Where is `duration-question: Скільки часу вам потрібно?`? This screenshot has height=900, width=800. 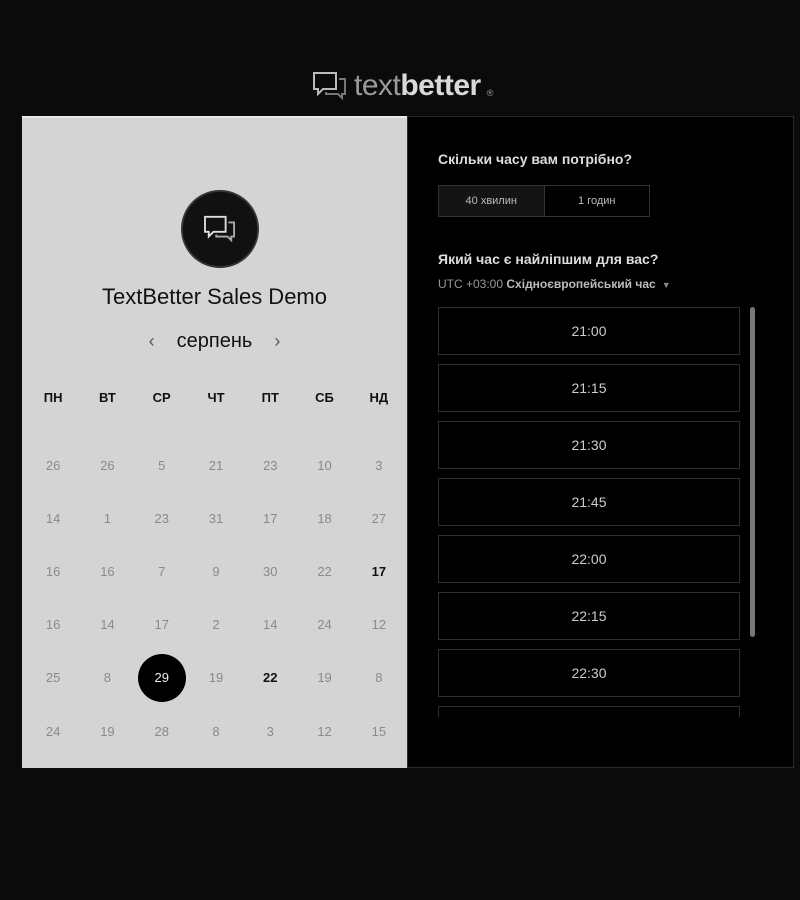
duration-question: Скільки часу вам потрібно? is located at coordinates (535, 159).